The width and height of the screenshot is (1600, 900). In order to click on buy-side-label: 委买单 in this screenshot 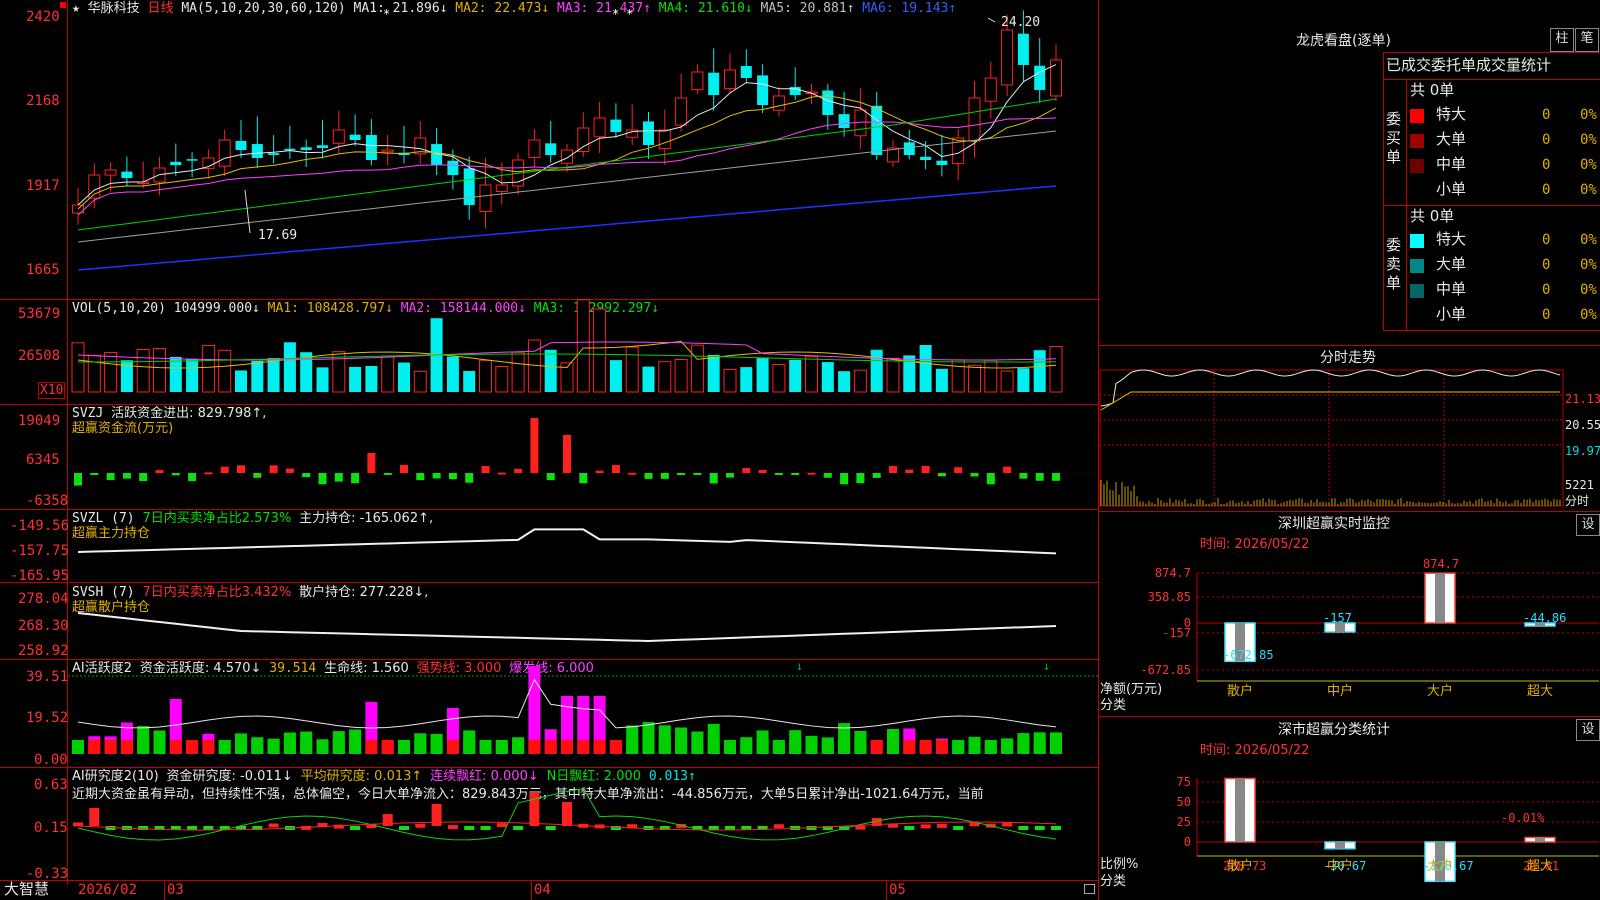, I will do `click(1394, 138)`.